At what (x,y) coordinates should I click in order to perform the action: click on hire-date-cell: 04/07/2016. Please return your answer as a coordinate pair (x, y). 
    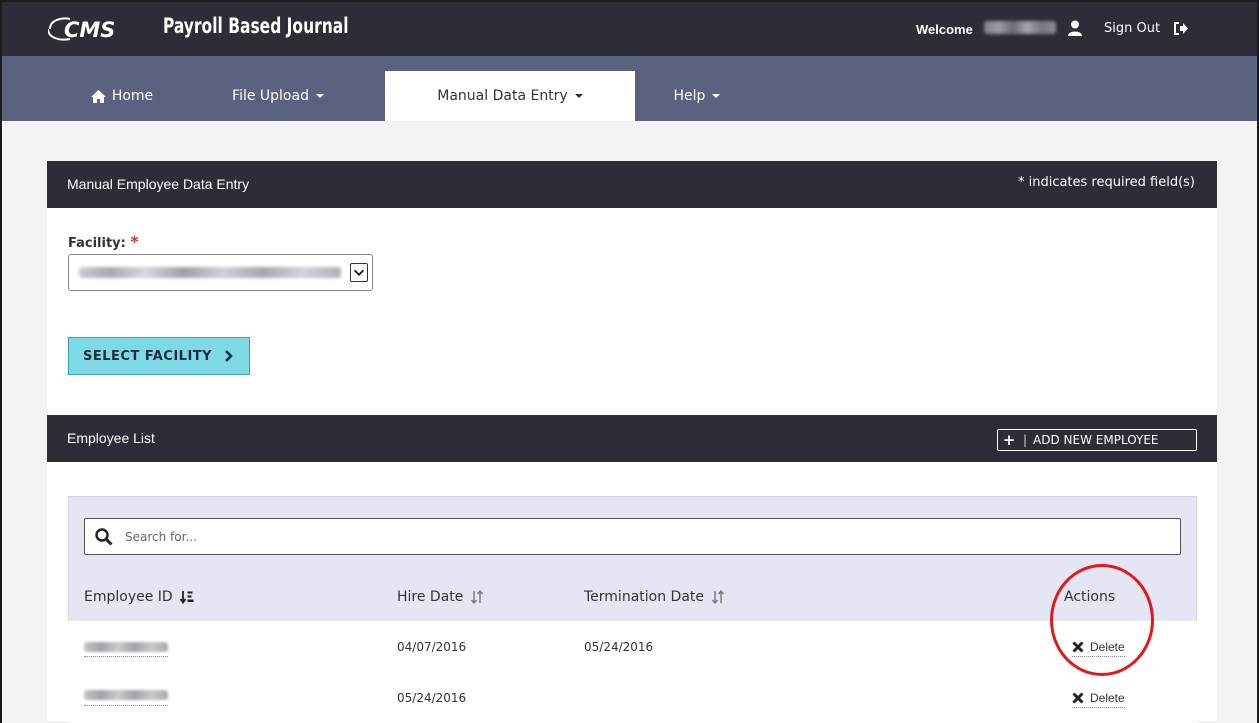
    Looking at the image, I should click on (432, 647).